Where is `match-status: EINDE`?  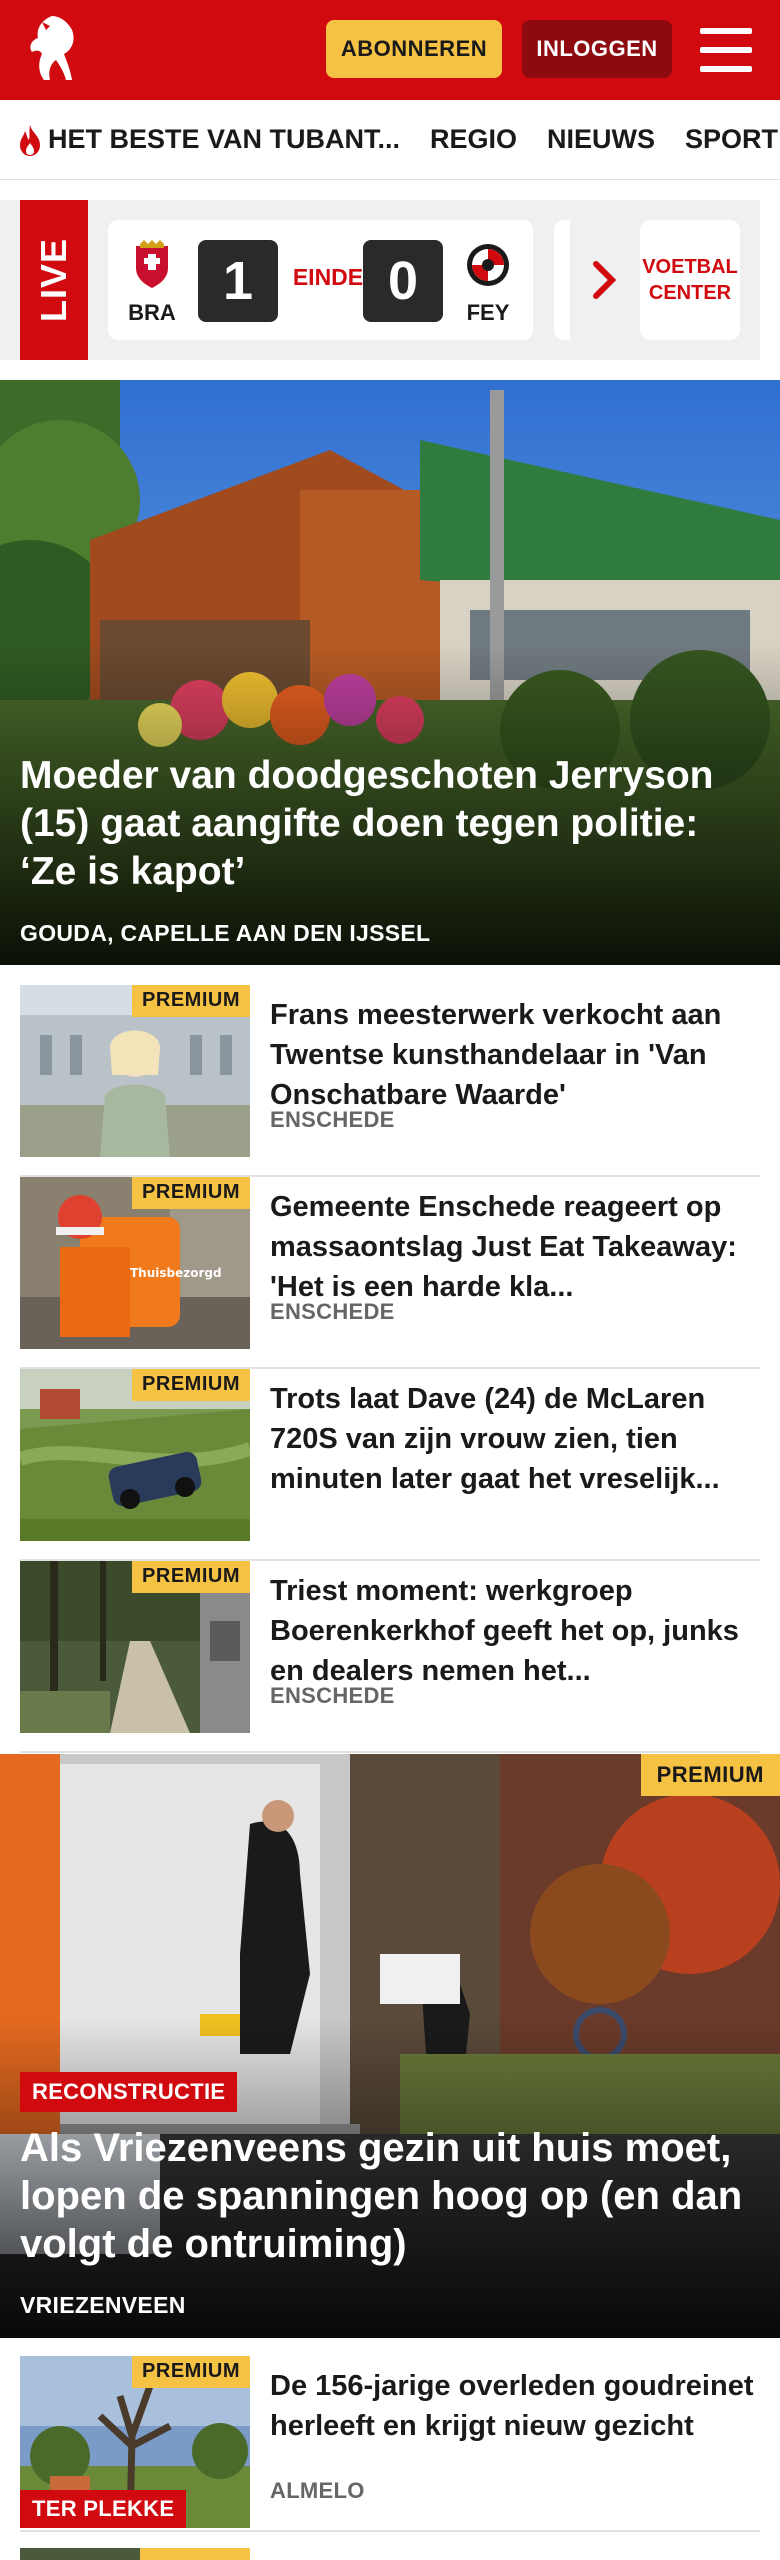 match-status: EINDE is located at coordinates (328, 277).